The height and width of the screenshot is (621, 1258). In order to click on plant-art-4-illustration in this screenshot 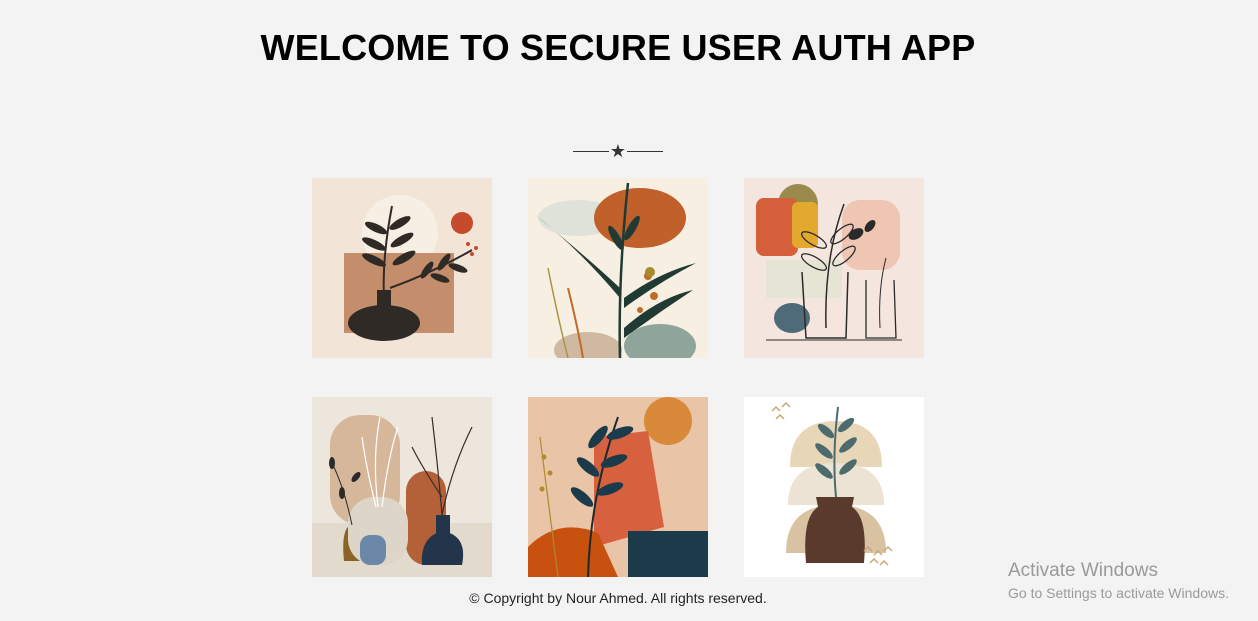, I will do `click(402, 487)`.